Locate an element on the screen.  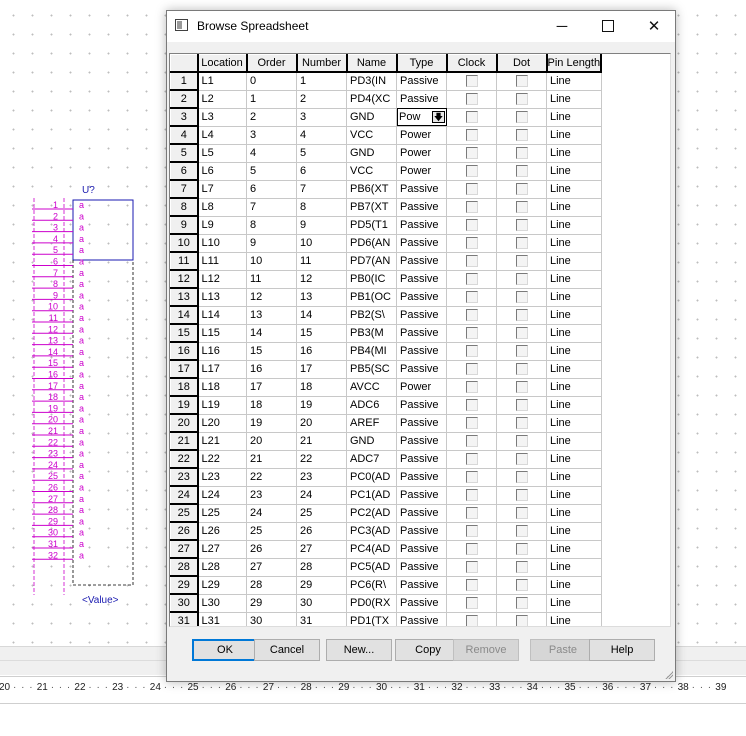
row-number: 15 is located at coordinates (184, 333).